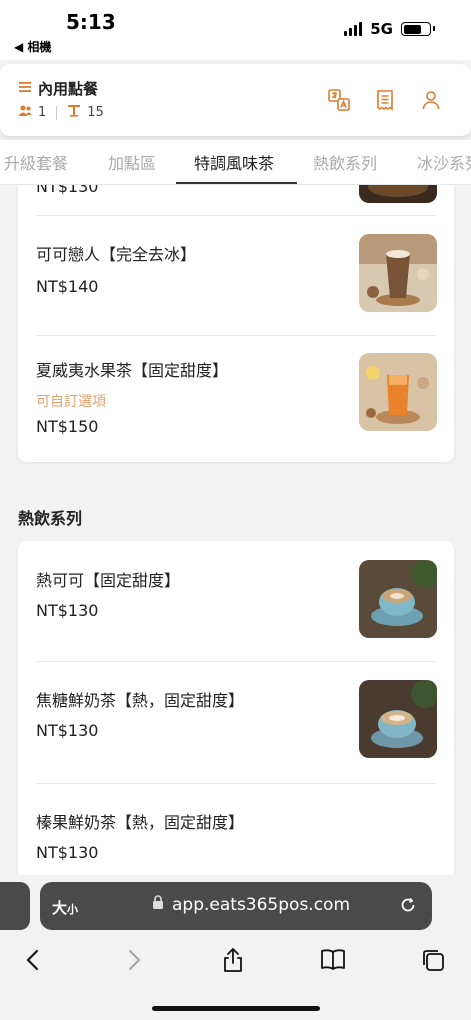 The image size is (471, 1020). Describe the element at coordinates (134, 960) in the screenshot. I see `forward-icon` at that location.